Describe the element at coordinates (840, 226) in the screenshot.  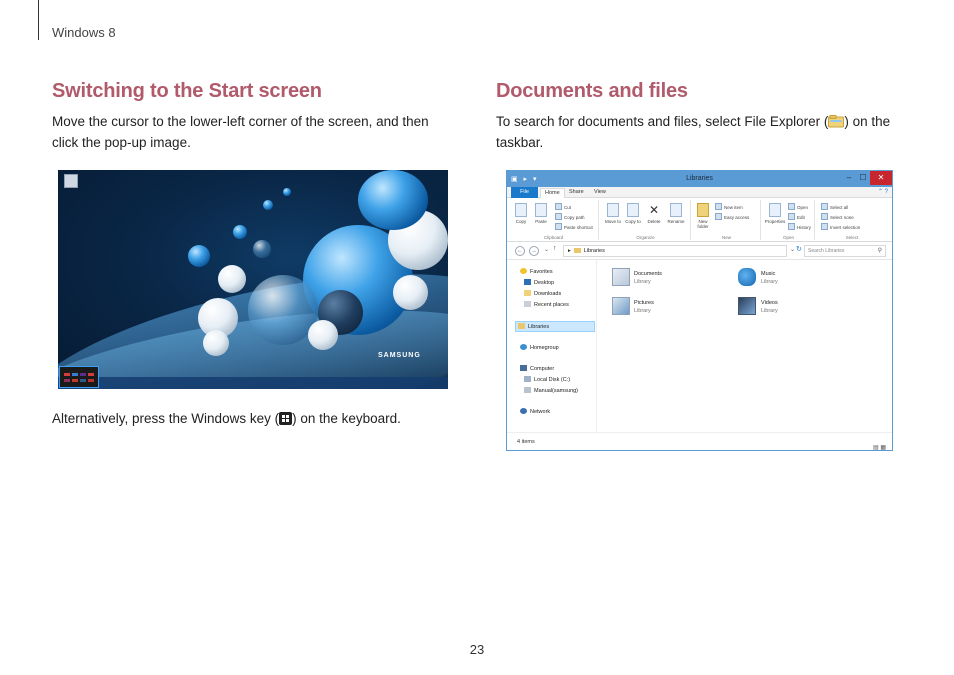
I see `invert-selection-button: Invert selection` at that location.